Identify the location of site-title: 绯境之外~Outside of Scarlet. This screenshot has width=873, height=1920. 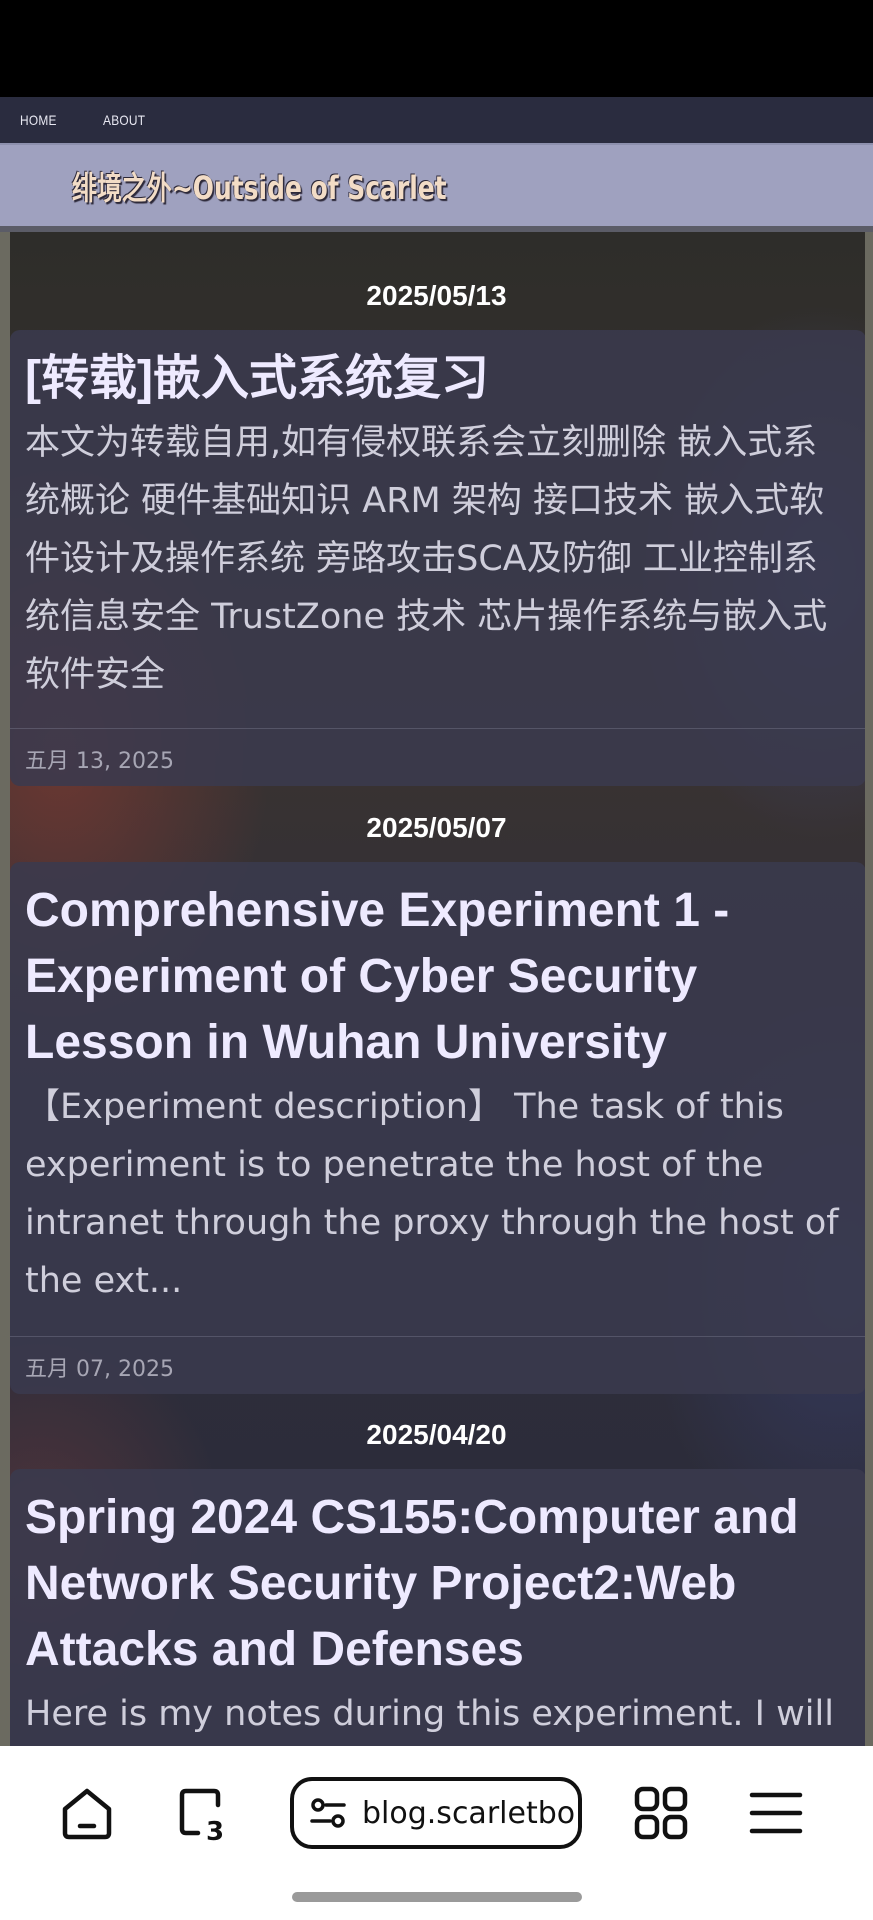
(259, 186).